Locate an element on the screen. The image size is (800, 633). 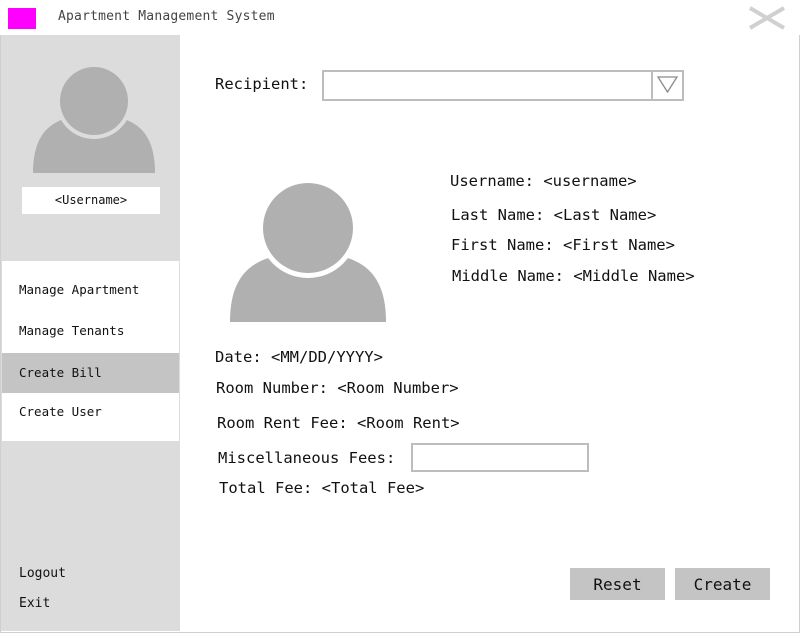
window-title: Apartment Management System is located at coordinates (166, 16).